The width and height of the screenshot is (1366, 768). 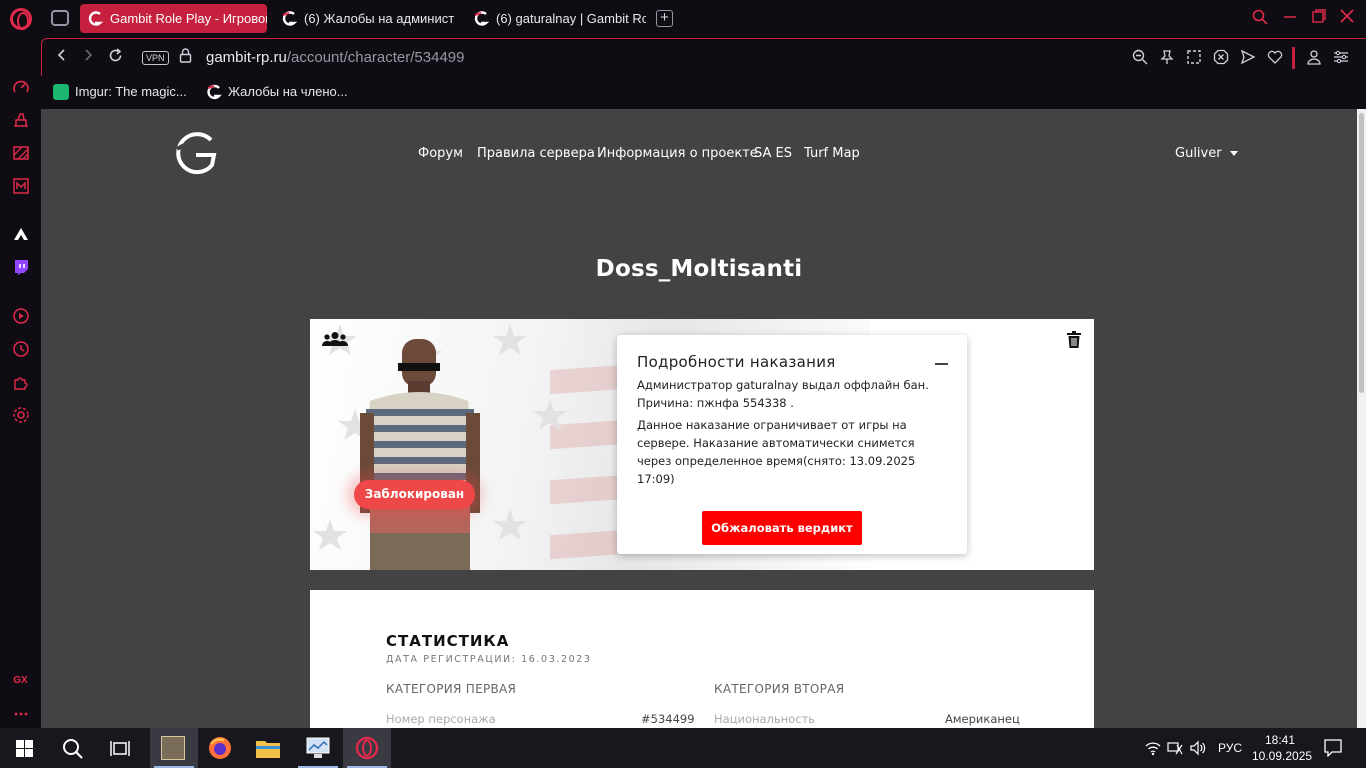 What do you see at coordinates (1198, 750) in the screenshot?
I see `volume-icon` at bounding box center [1198, 750].